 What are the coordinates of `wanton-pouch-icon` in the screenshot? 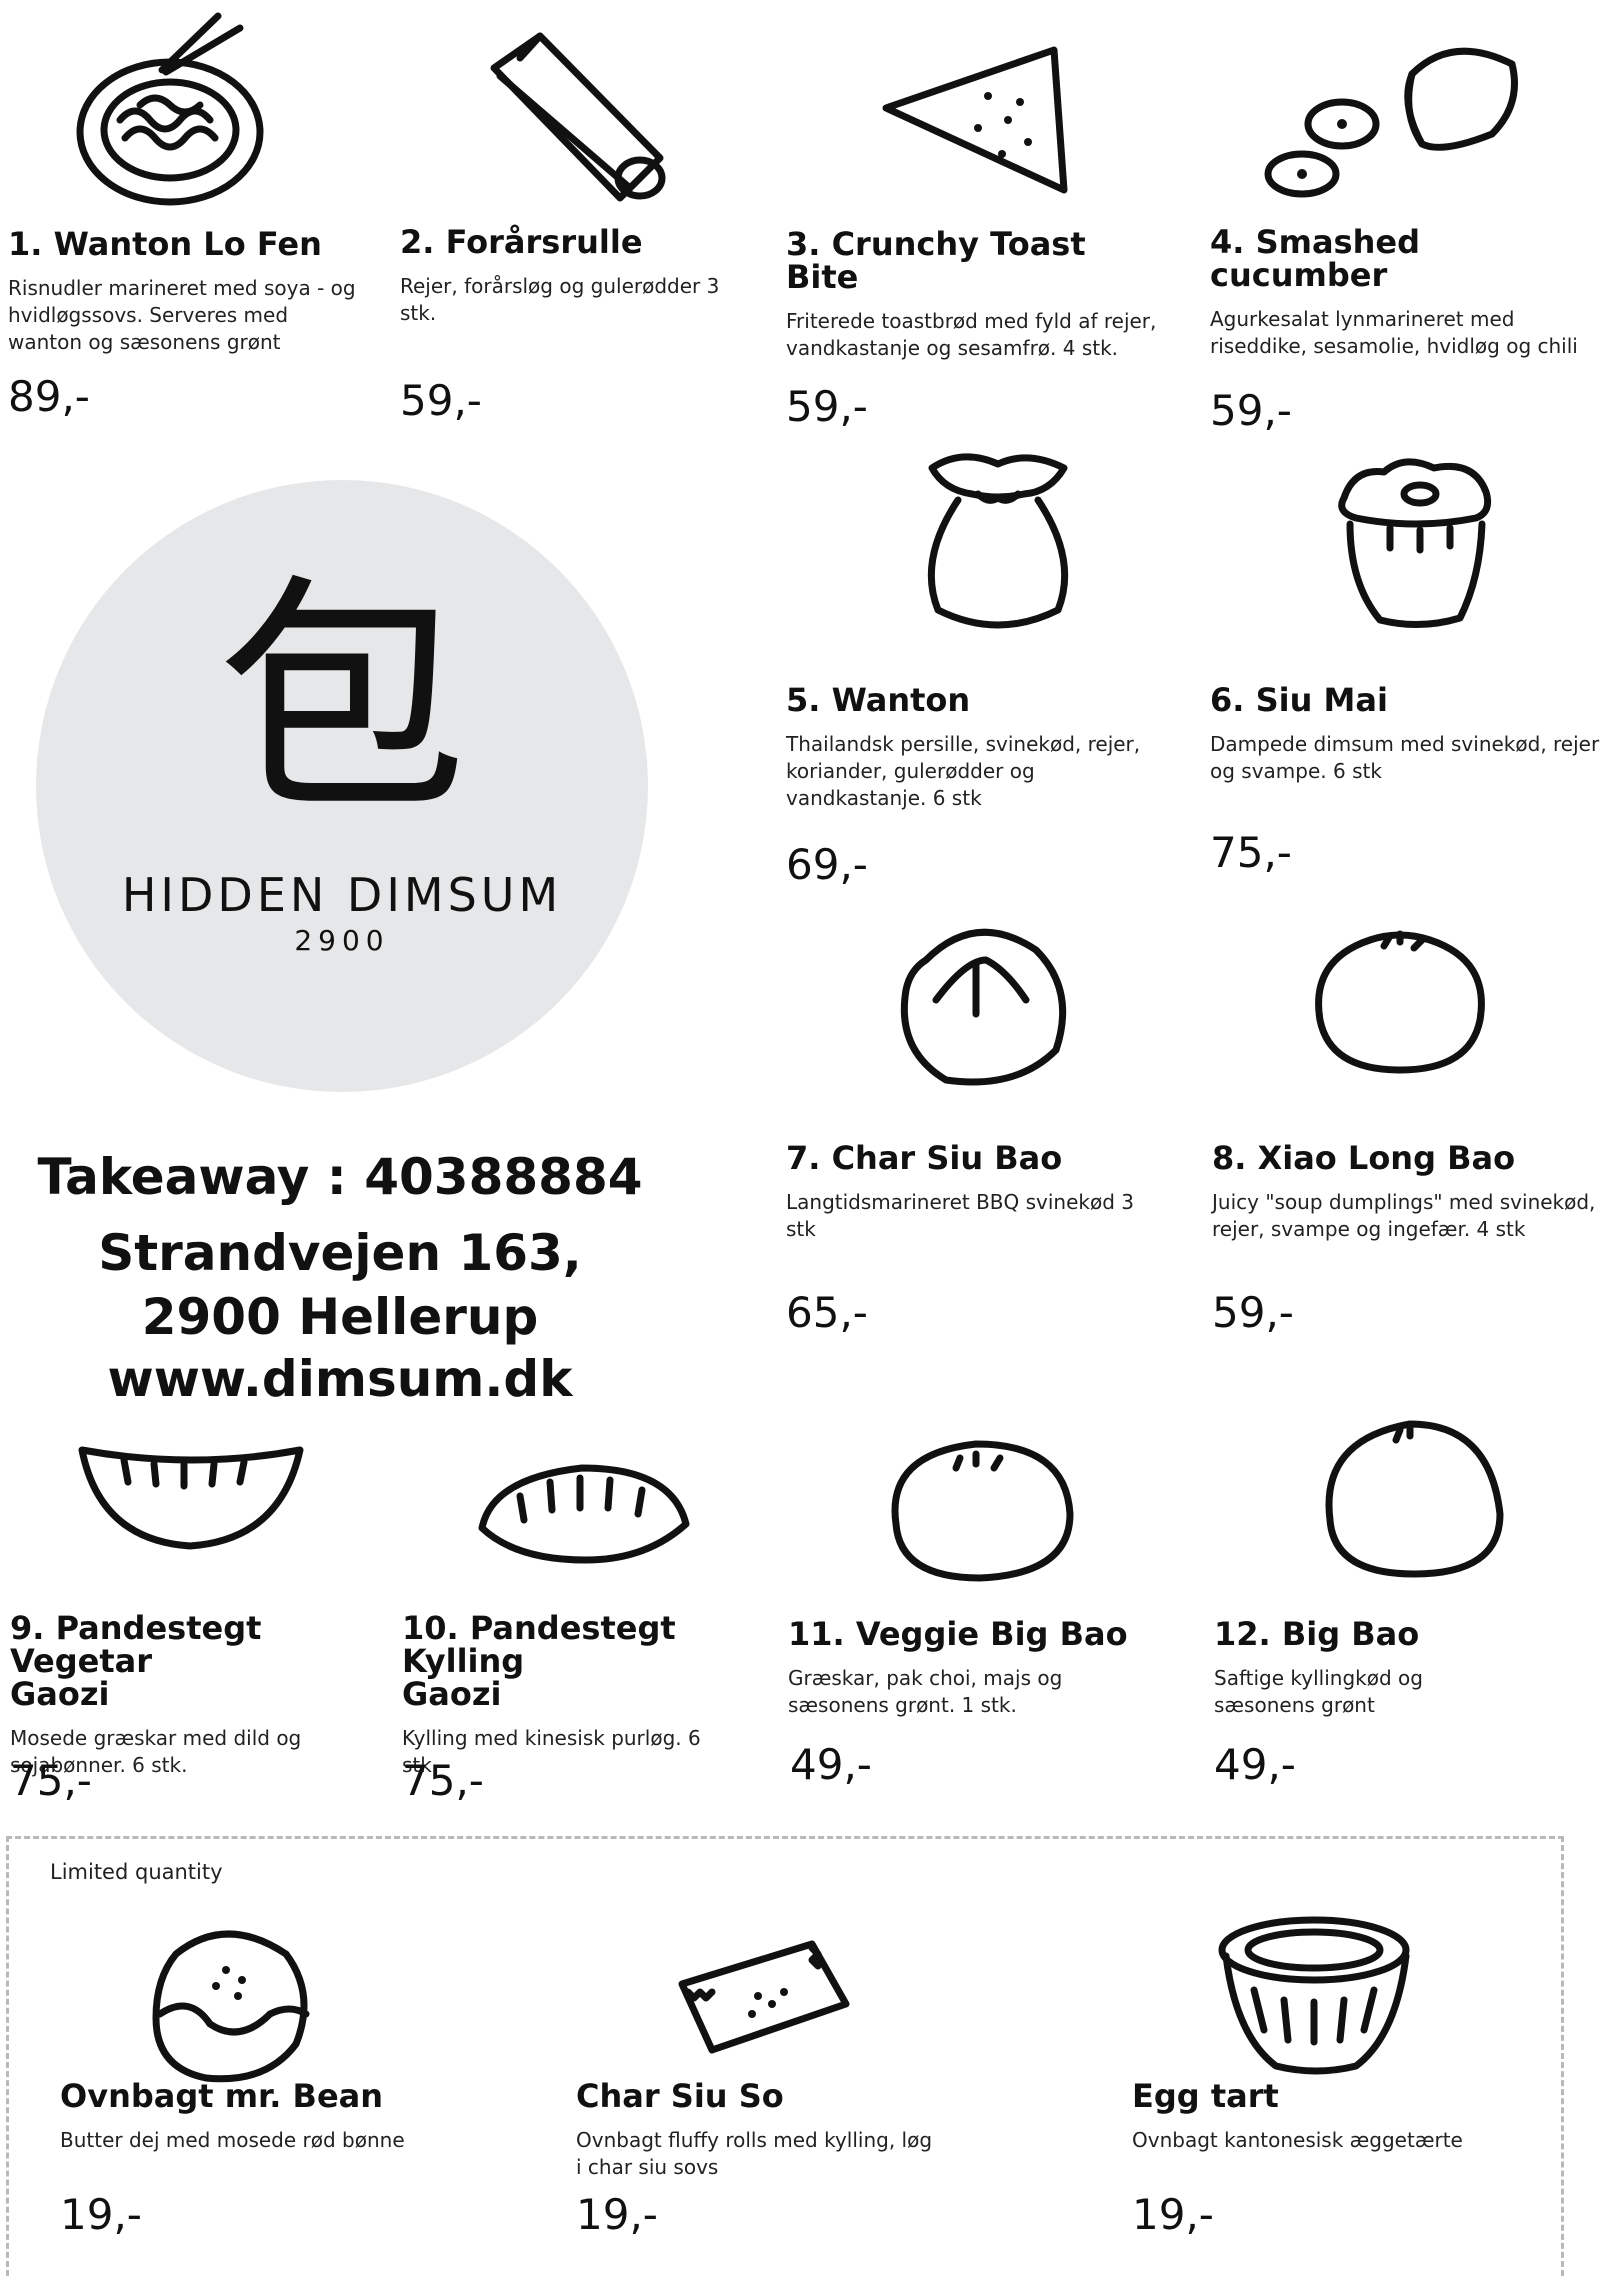 It's located at (998, 541).